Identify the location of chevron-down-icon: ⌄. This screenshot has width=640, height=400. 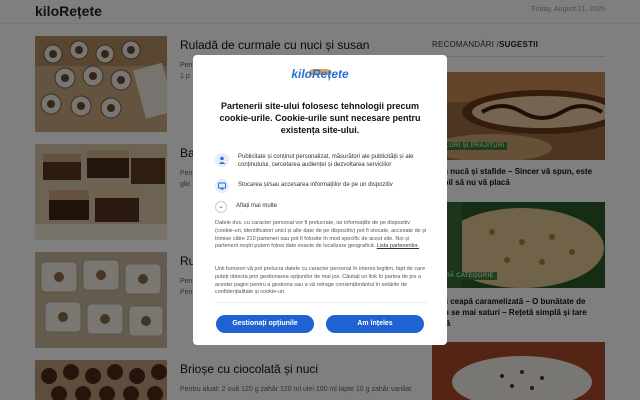
(221, 207).